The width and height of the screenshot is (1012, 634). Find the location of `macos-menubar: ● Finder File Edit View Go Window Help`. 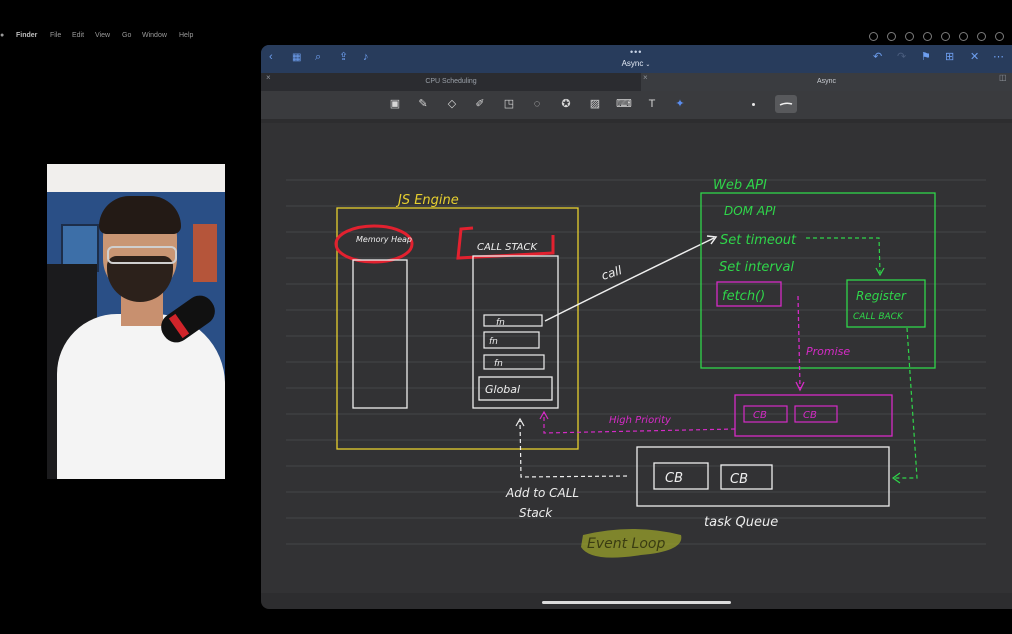

macos-menubar: ● Finder File Edit View Go Window Help is located at coordinates (506, 39).